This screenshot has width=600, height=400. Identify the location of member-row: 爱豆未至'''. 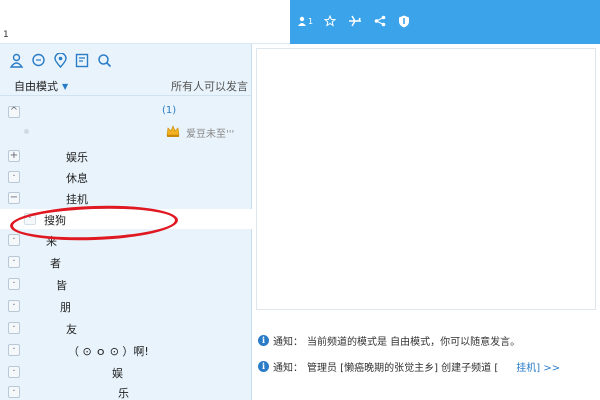
(126, 132).